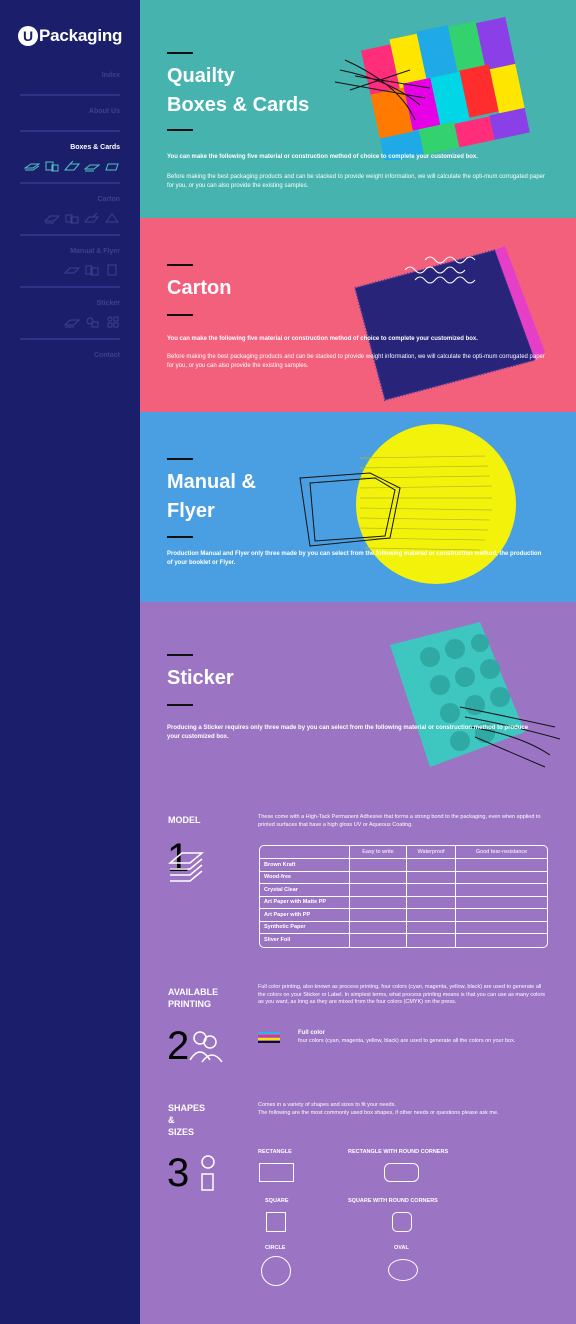 This screenshot has width=576, height=1324. What do you see at coordinates (187, 1108) in the screenshot?
I see `shapes-heading-line1: SHAPES` at bounding box center [187, 1108].